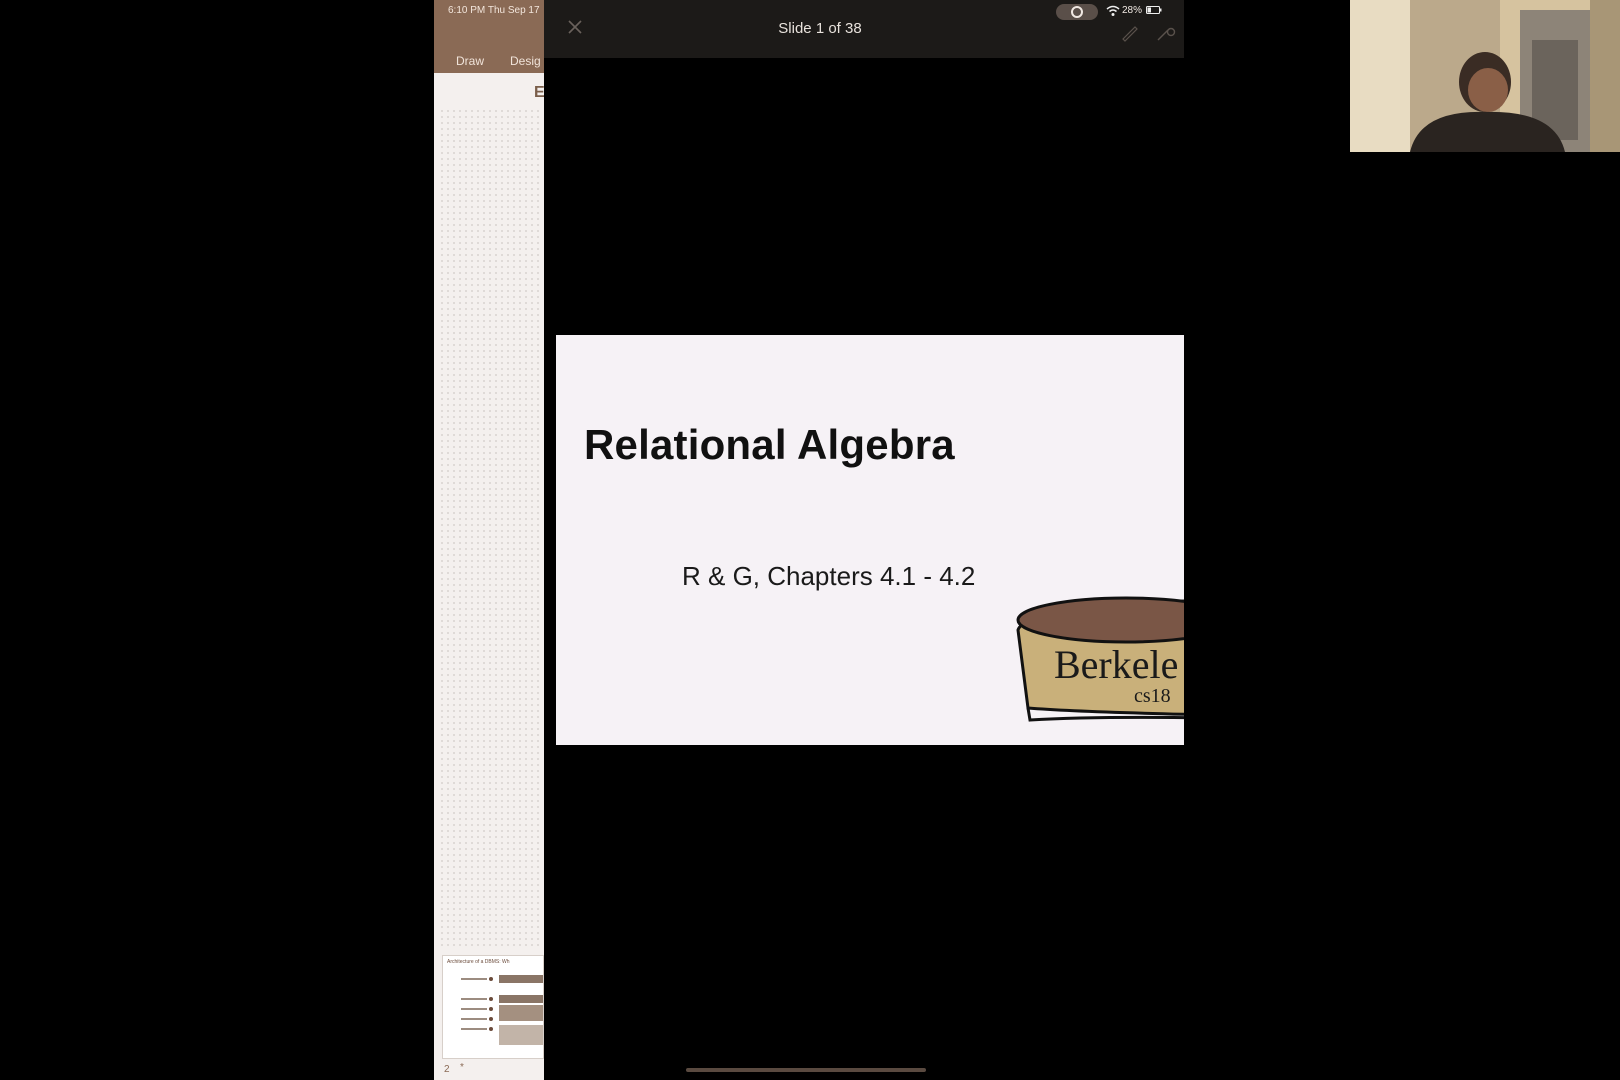  What do you see at coordinates (820, 28) in the screenshot?
I see `slide-counter: Slide 1 of 38` at bounding box center [820, 28].